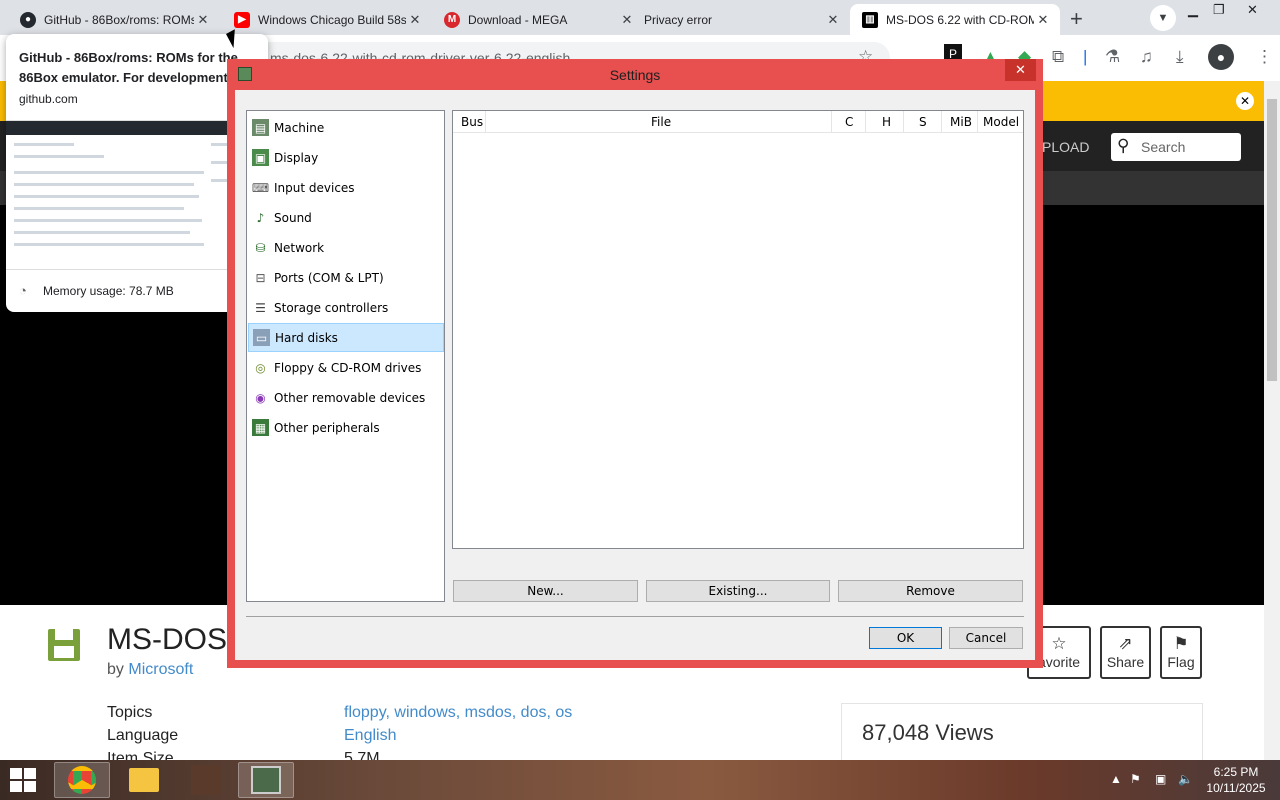 This screenshot has height=800, width=1280. I want to click on flag-button: ⚑ Flag, so click(1181, 652).